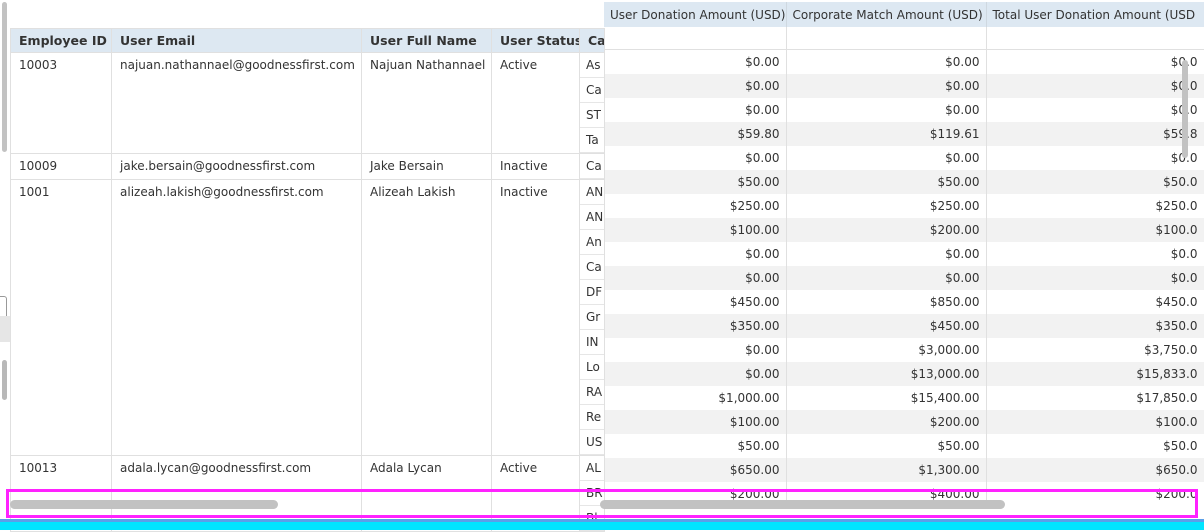 This screenshot has width=1204, height=532. Describe the element at coordinates (1095, 14) in the screenshot. I see `header-total-user-donation-amount: Total User Donation Amount (USD` at that location.